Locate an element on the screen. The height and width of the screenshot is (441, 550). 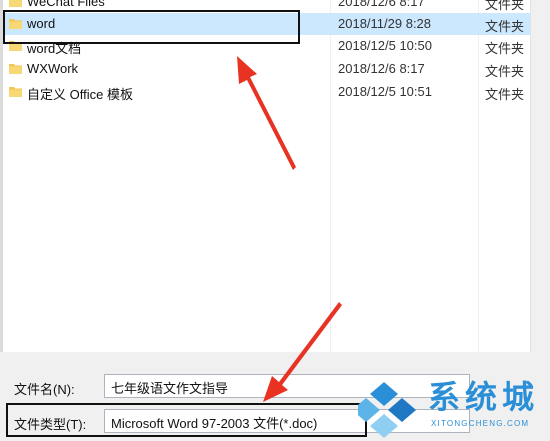
file-name: WXWork is located at coordinates (53, 68).